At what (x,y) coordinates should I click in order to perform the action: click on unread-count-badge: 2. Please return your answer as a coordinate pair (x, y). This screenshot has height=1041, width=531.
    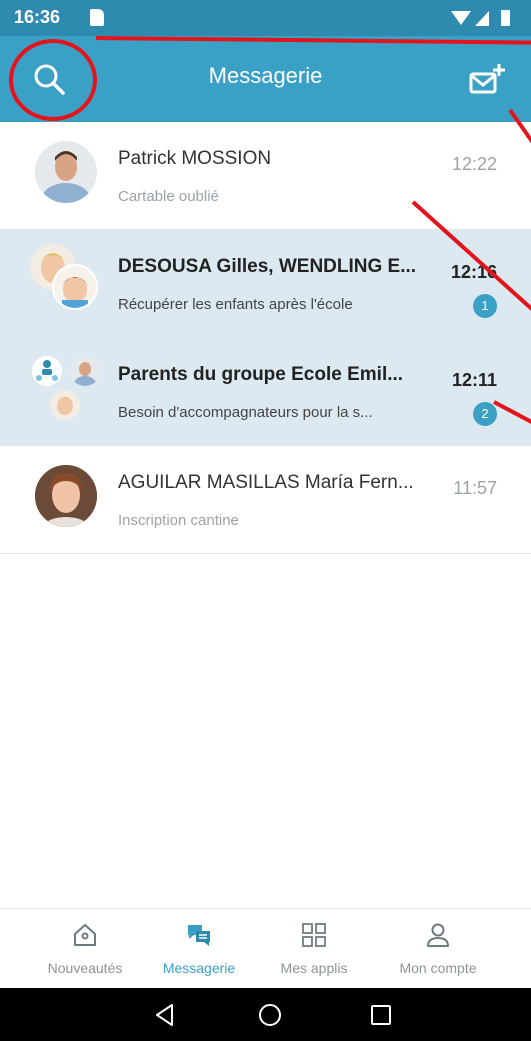
    Looking at the image, I should click on (485, 414).